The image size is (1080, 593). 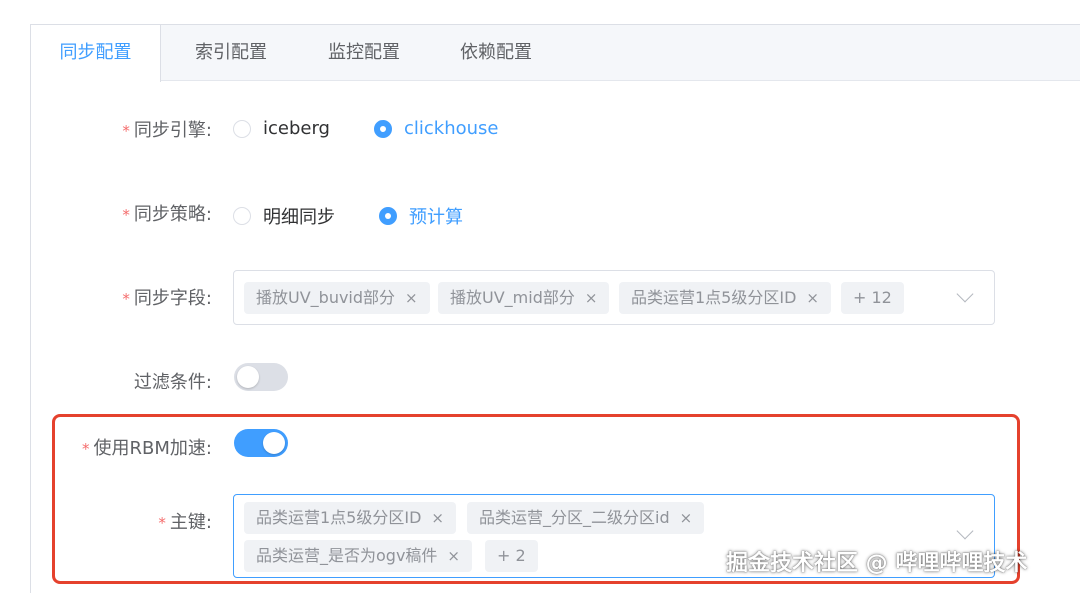 I want to click on strategy-option-detail: 明细同步, so click(x=284, y=216).